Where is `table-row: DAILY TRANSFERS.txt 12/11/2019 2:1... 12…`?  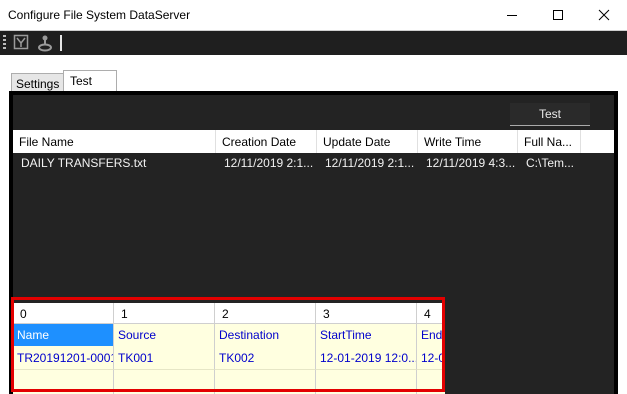 table-row: DAILY TRANSFERS.txt 12/11/2019 2:1... 12… is located at coordinates (313, 163).